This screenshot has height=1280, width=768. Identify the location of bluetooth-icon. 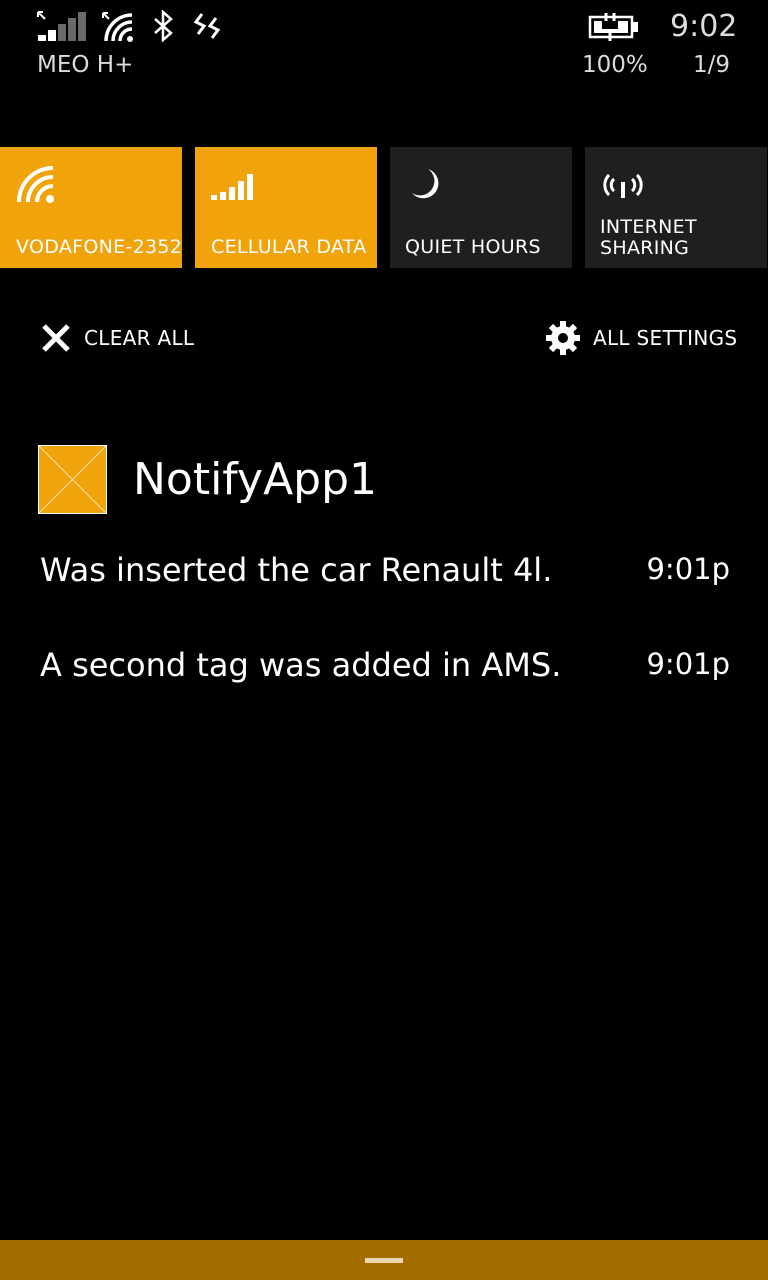
(164, 27).